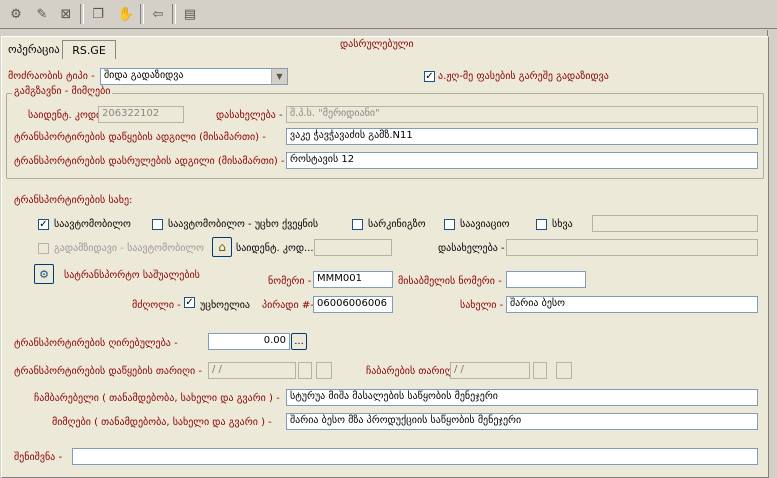 Image resolution: width=777 pixels, height=478 pixels. I want to click on movement-type-label: მოძრაობის ტიპი -, so click(51, 76).